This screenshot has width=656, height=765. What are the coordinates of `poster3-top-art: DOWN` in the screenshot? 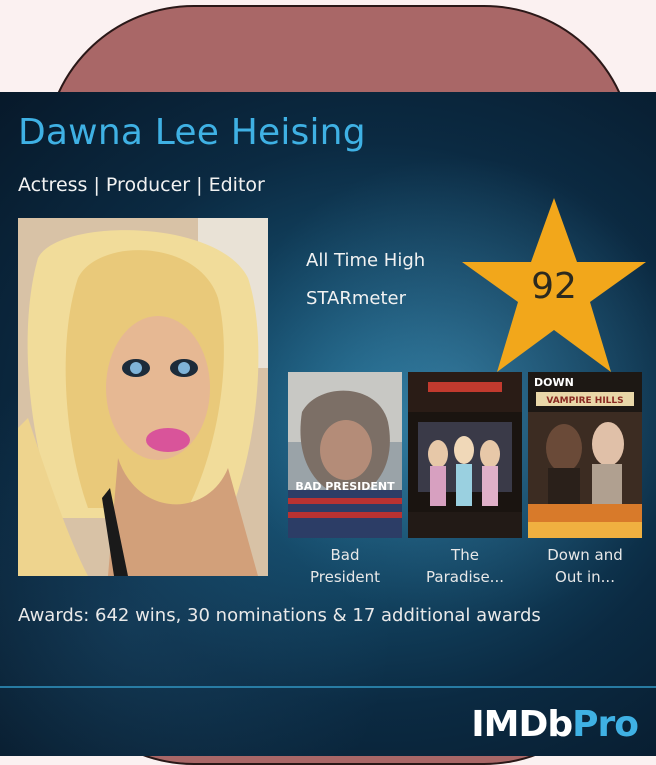 It's located at (554, 382).